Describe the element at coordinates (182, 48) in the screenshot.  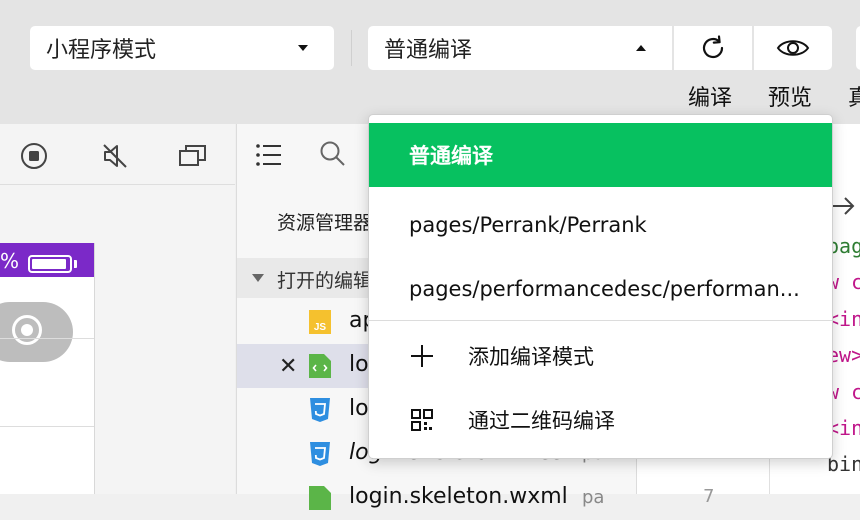
I see `mode-select: 小程序模式` at that location.